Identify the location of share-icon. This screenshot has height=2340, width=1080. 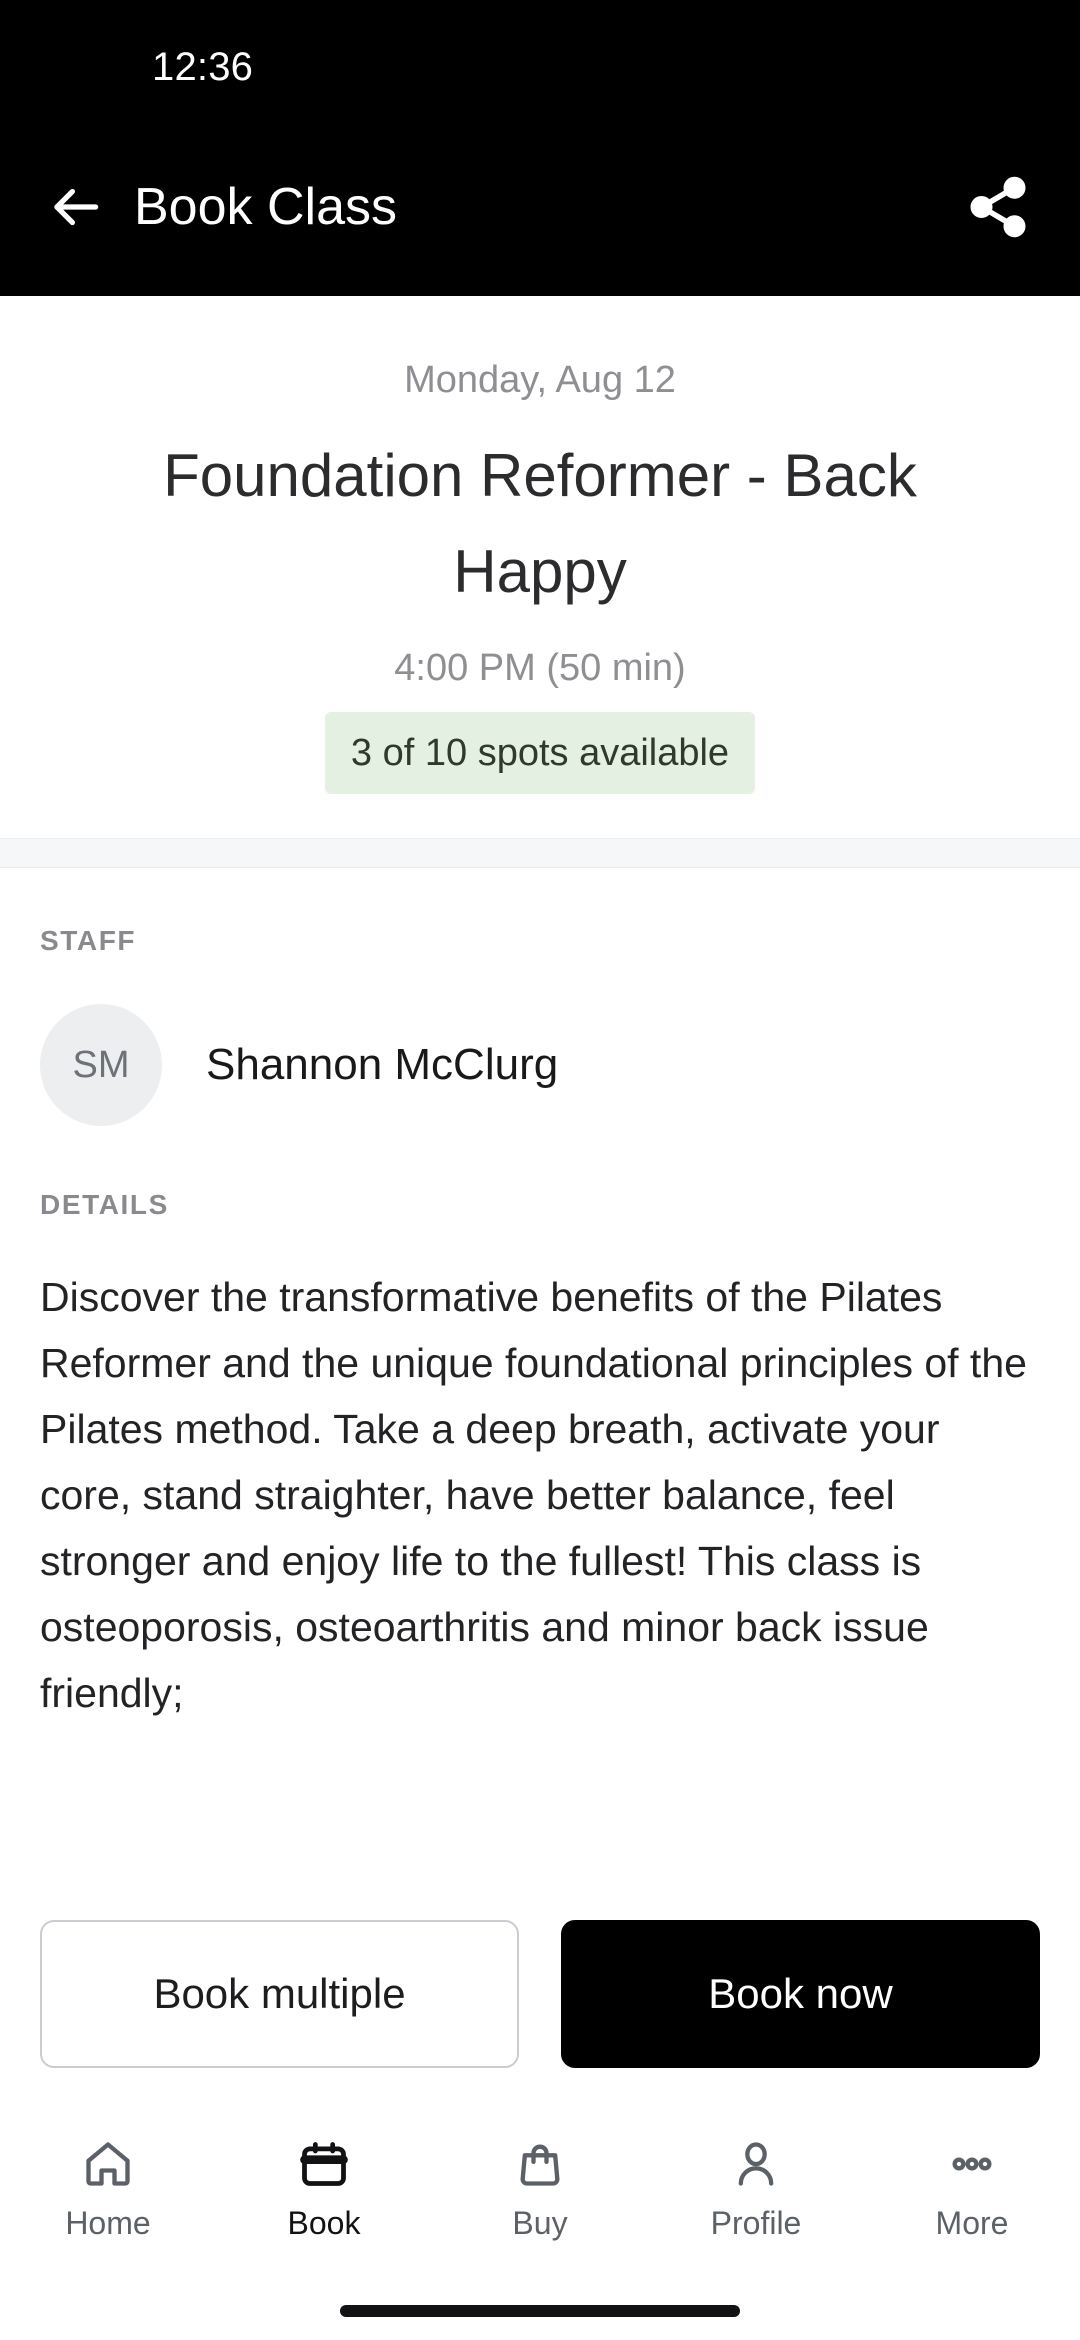
(998, 207).